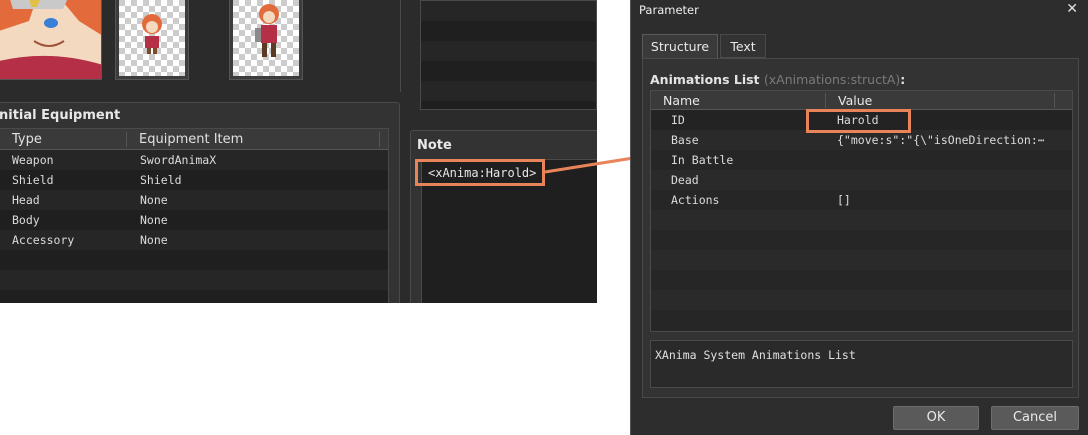  I want to click on face-image-frame, so click(51, 40).